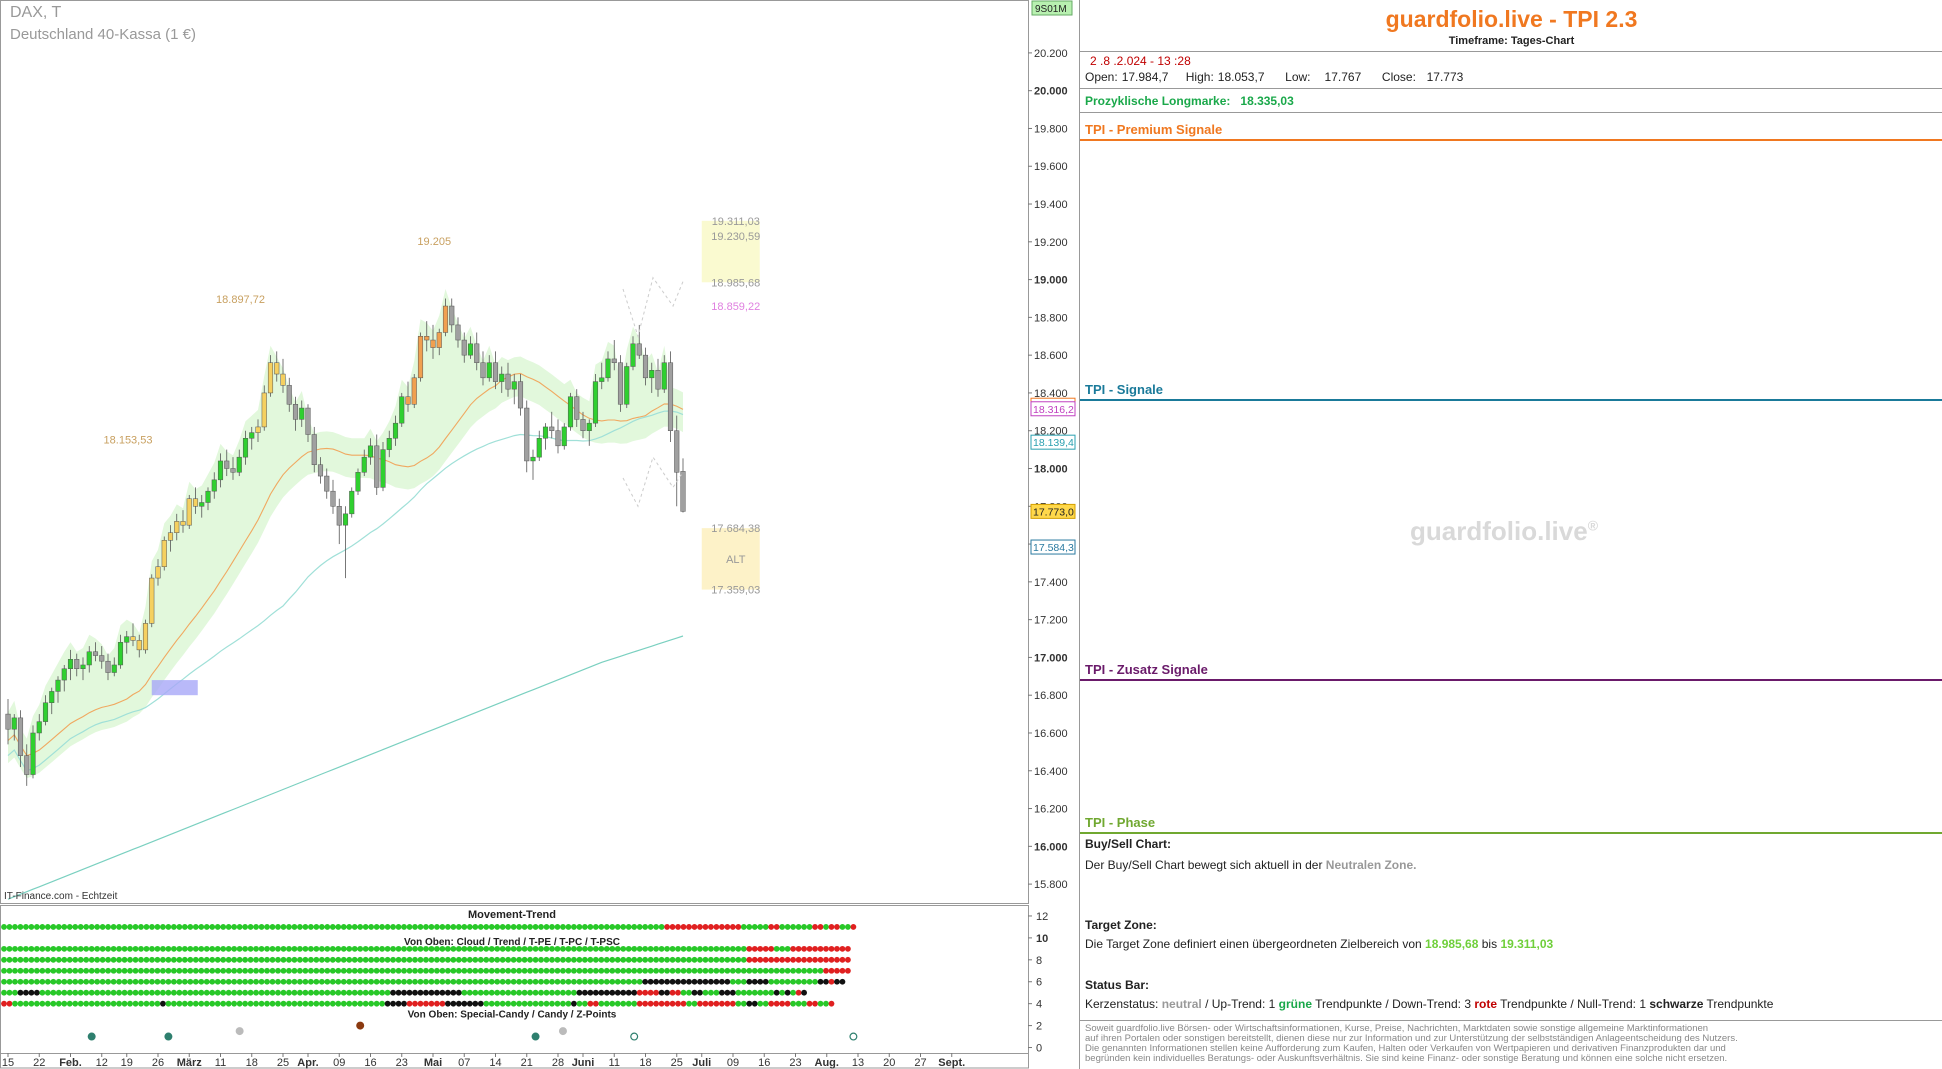  I want to click on y-tick-label: 16.600, so click(1051, 734).